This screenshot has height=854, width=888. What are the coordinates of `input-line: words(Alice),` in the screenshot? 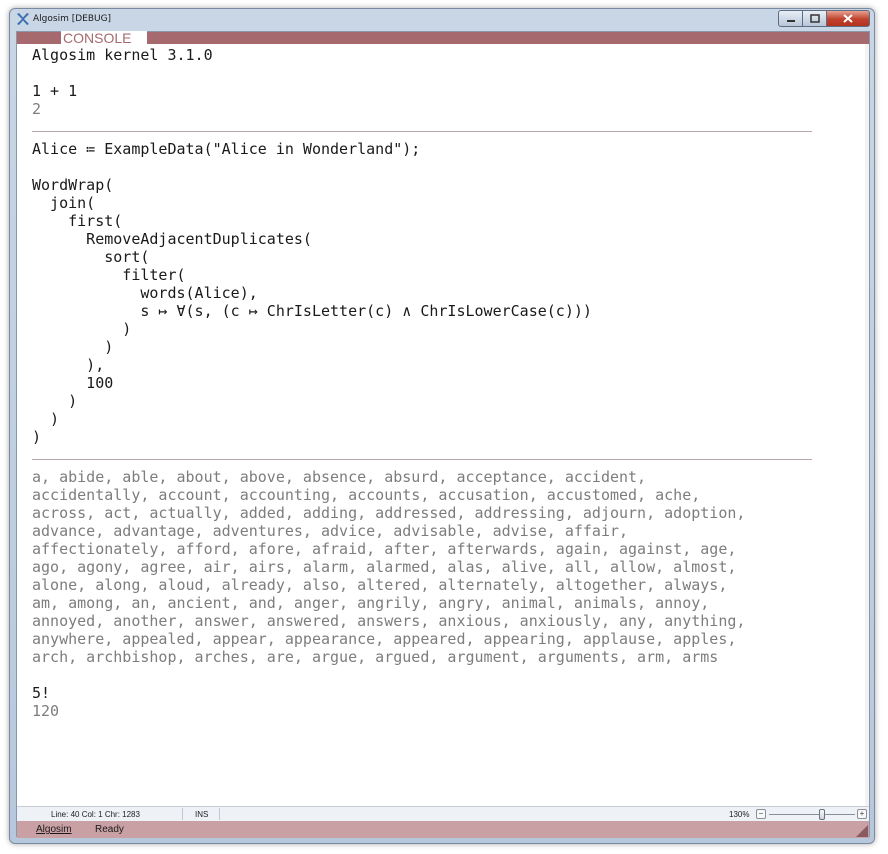 It's located at (145, 293).